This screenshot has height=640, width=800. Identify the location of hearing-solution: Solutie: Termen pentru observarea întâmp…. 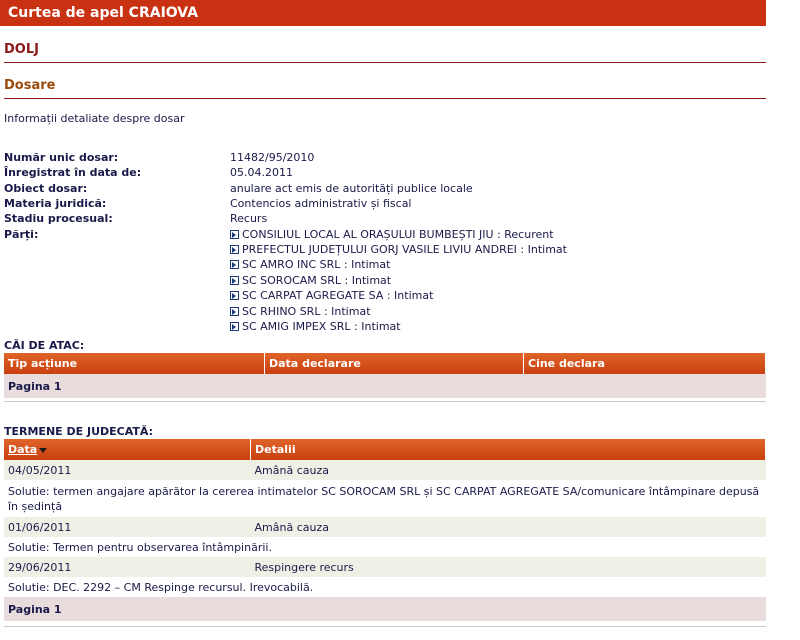
(140, 547).